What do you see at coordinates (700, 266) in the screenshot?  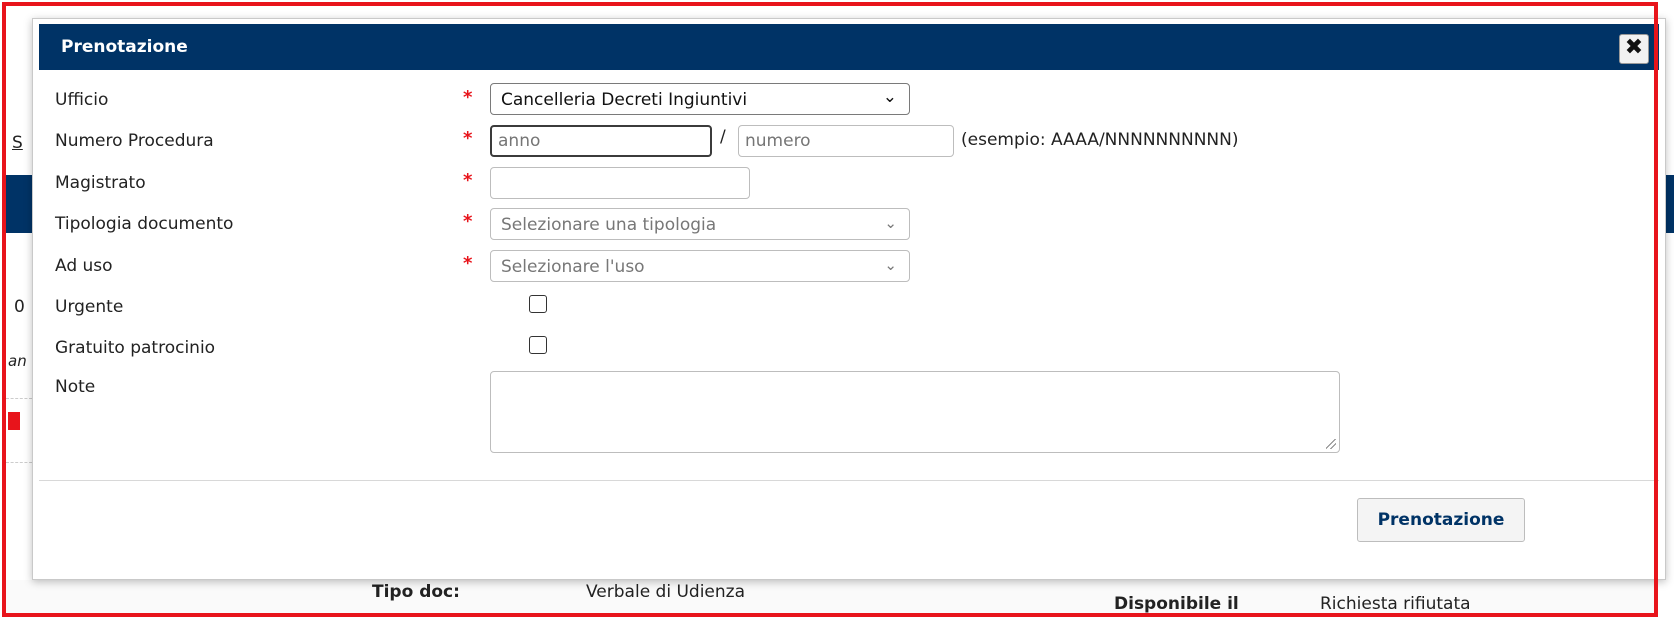 I see `ad-uso-select: Selezionare l'uso ⌄` at bounding box center [700, 266].